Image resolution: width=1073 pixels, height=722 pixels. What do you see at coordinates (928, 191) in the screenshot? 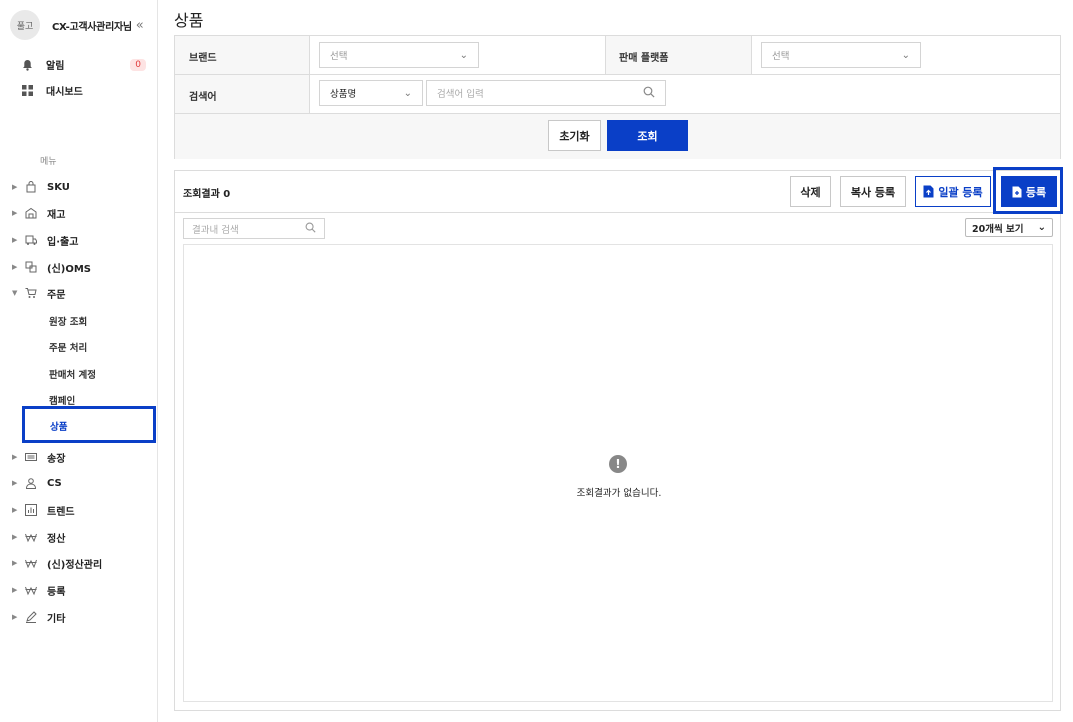
I see `document-upload-icon` at bounding box center [928, 191].